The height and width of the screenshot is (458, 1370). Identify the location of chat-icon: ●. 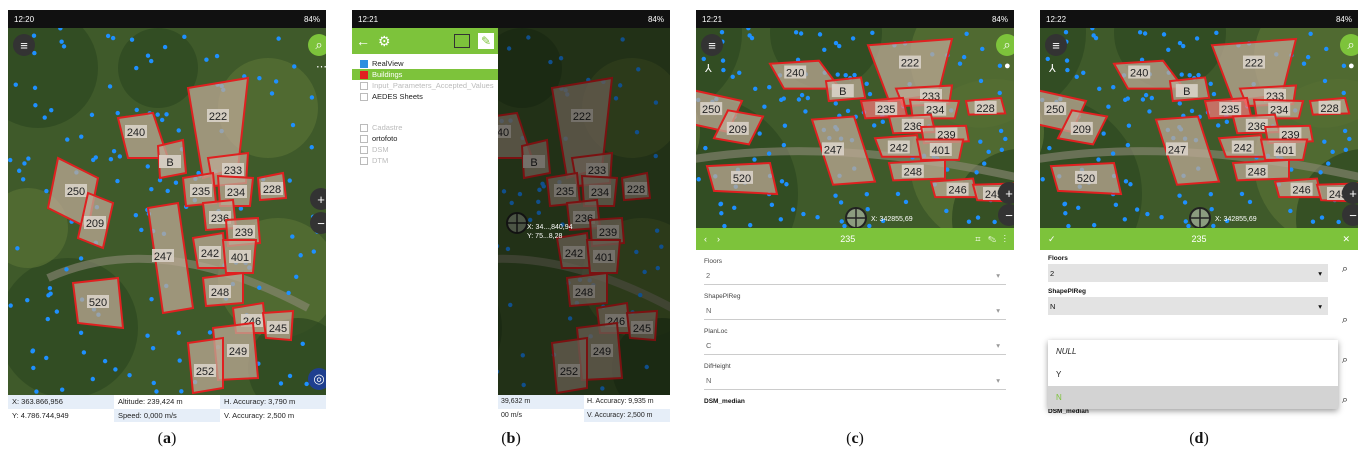
(1351, 66).